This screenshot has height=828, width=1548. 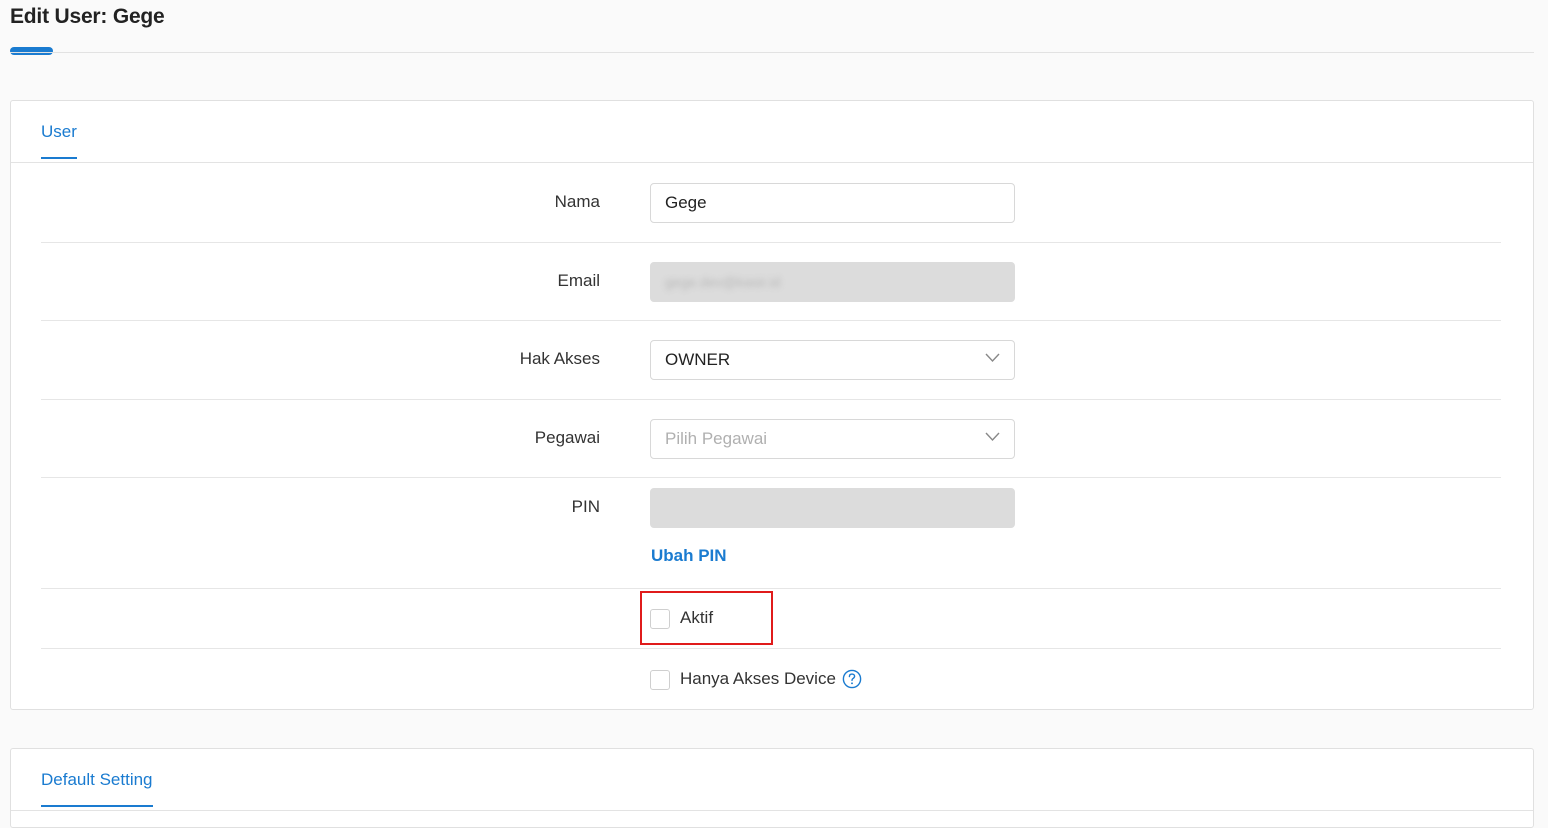 What do you see at coordinates (771, 533) in the screenshot?
I see `form-row-pin: PIN Ubah PIN` at bounding box center [771, 533].